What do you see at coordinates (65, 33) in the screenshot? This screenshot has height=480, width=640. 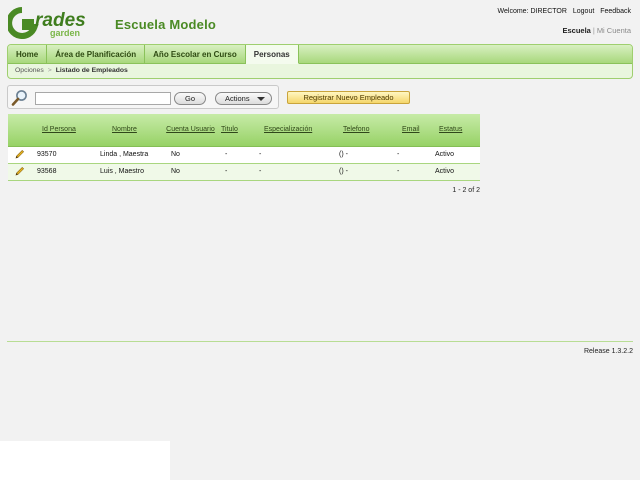 I see `logo-word-bottom: garden` at bounding box center [65, 33].